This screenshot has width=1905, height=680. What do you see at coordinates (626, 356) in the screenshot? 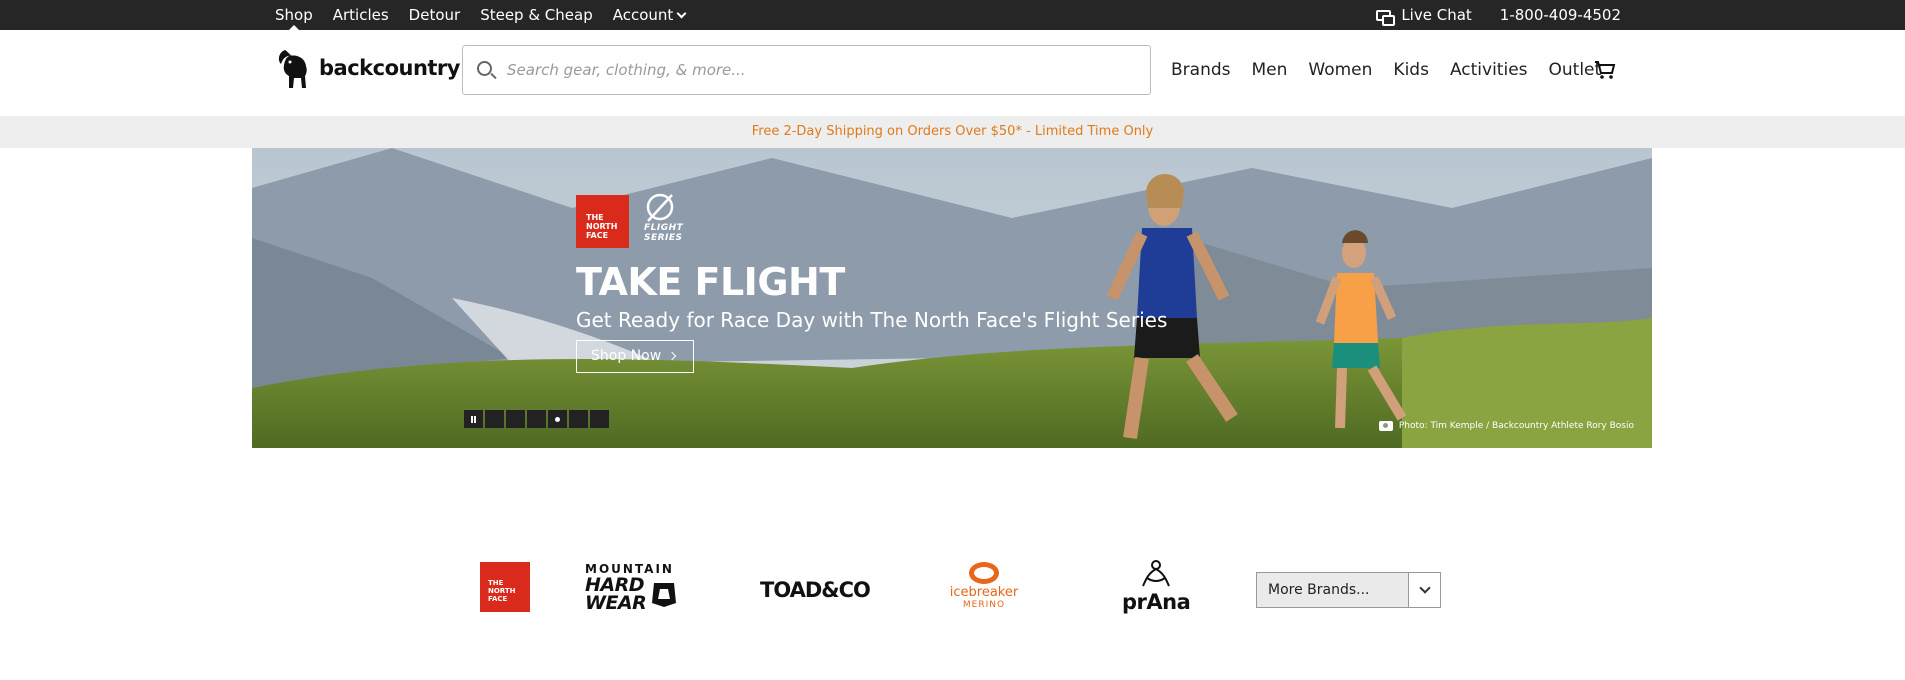
I see `shop-now-label: Shop Now` at bounding box center [626, 356].